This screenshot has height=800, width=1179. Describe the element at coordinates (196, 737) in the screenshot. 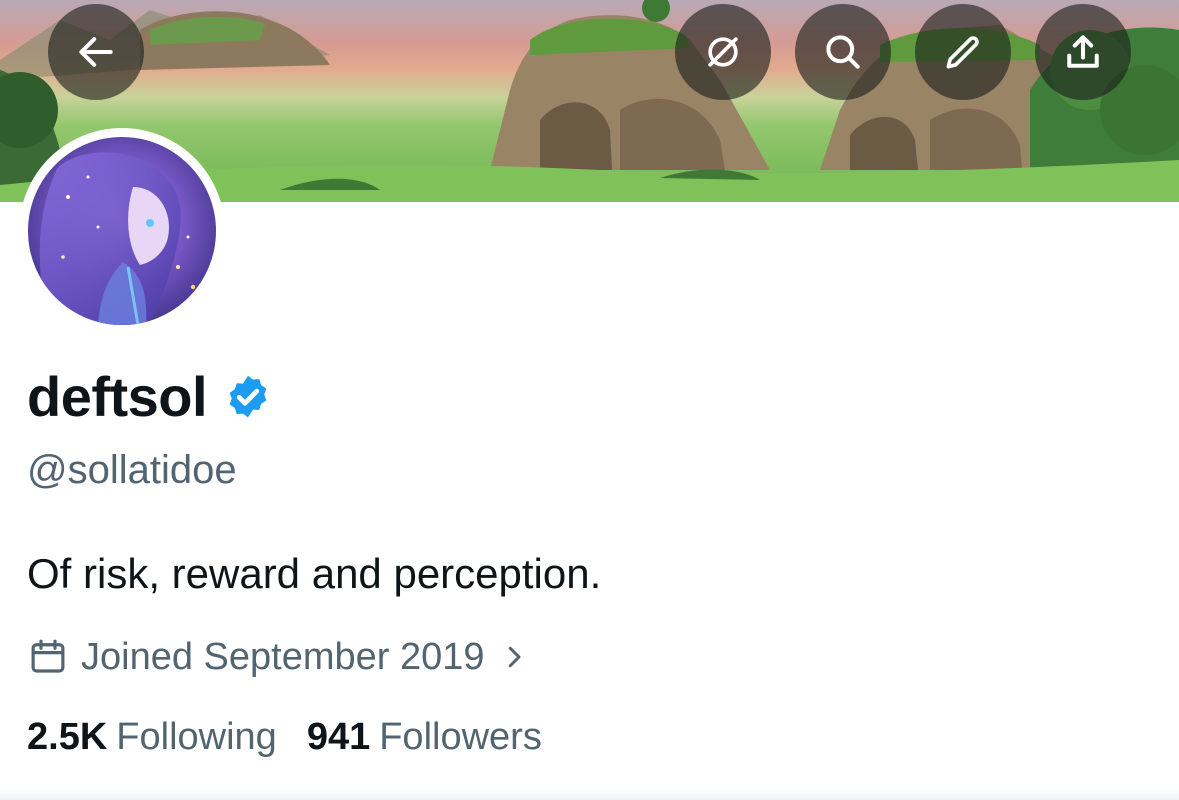

I see `following-label: Following` at that location.